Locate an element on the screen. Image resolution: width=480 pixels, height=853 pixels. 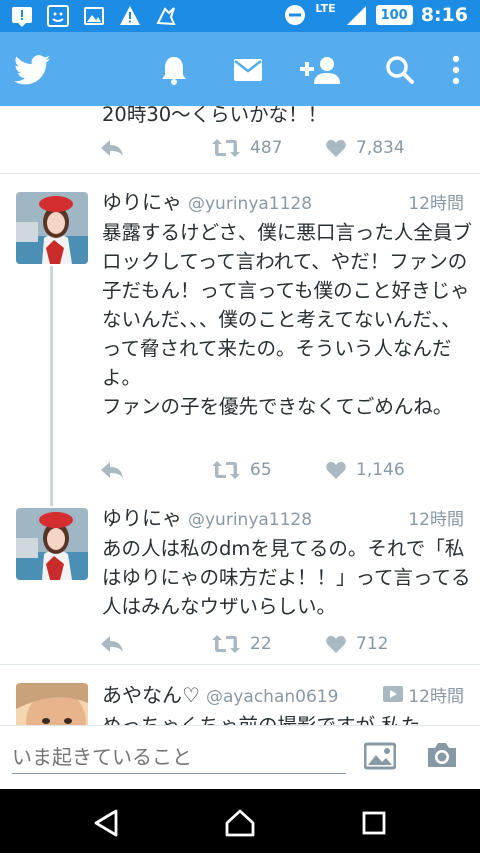
recents-square-icon is located at coordinates (374, 823).